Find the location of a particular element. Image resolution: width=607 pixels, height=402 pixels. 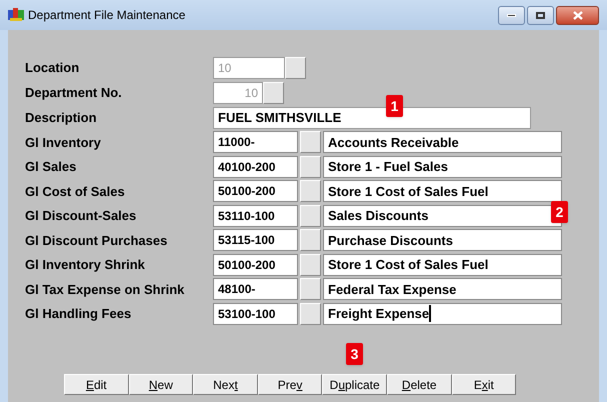

account-name-field: Store 1 - Fuel Sales is located at coordinates (442, 167).